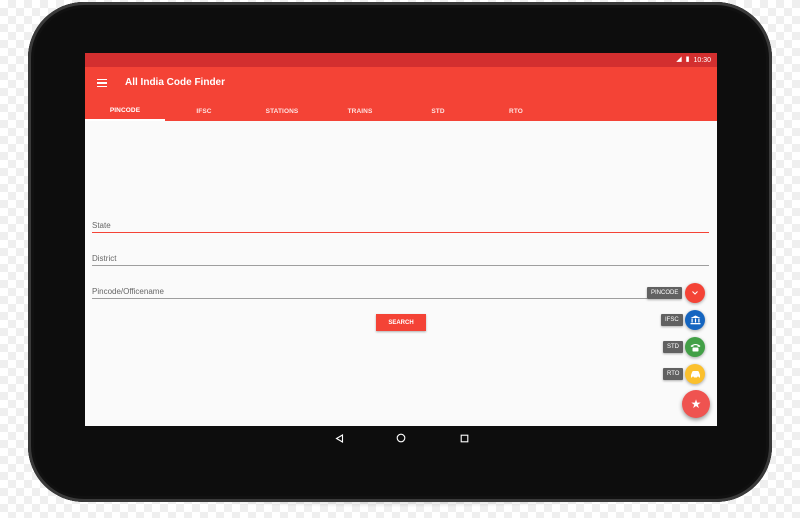 The height and width of the screenshot is (518, 800). I want to click on phone-icon, so click(695, 347).